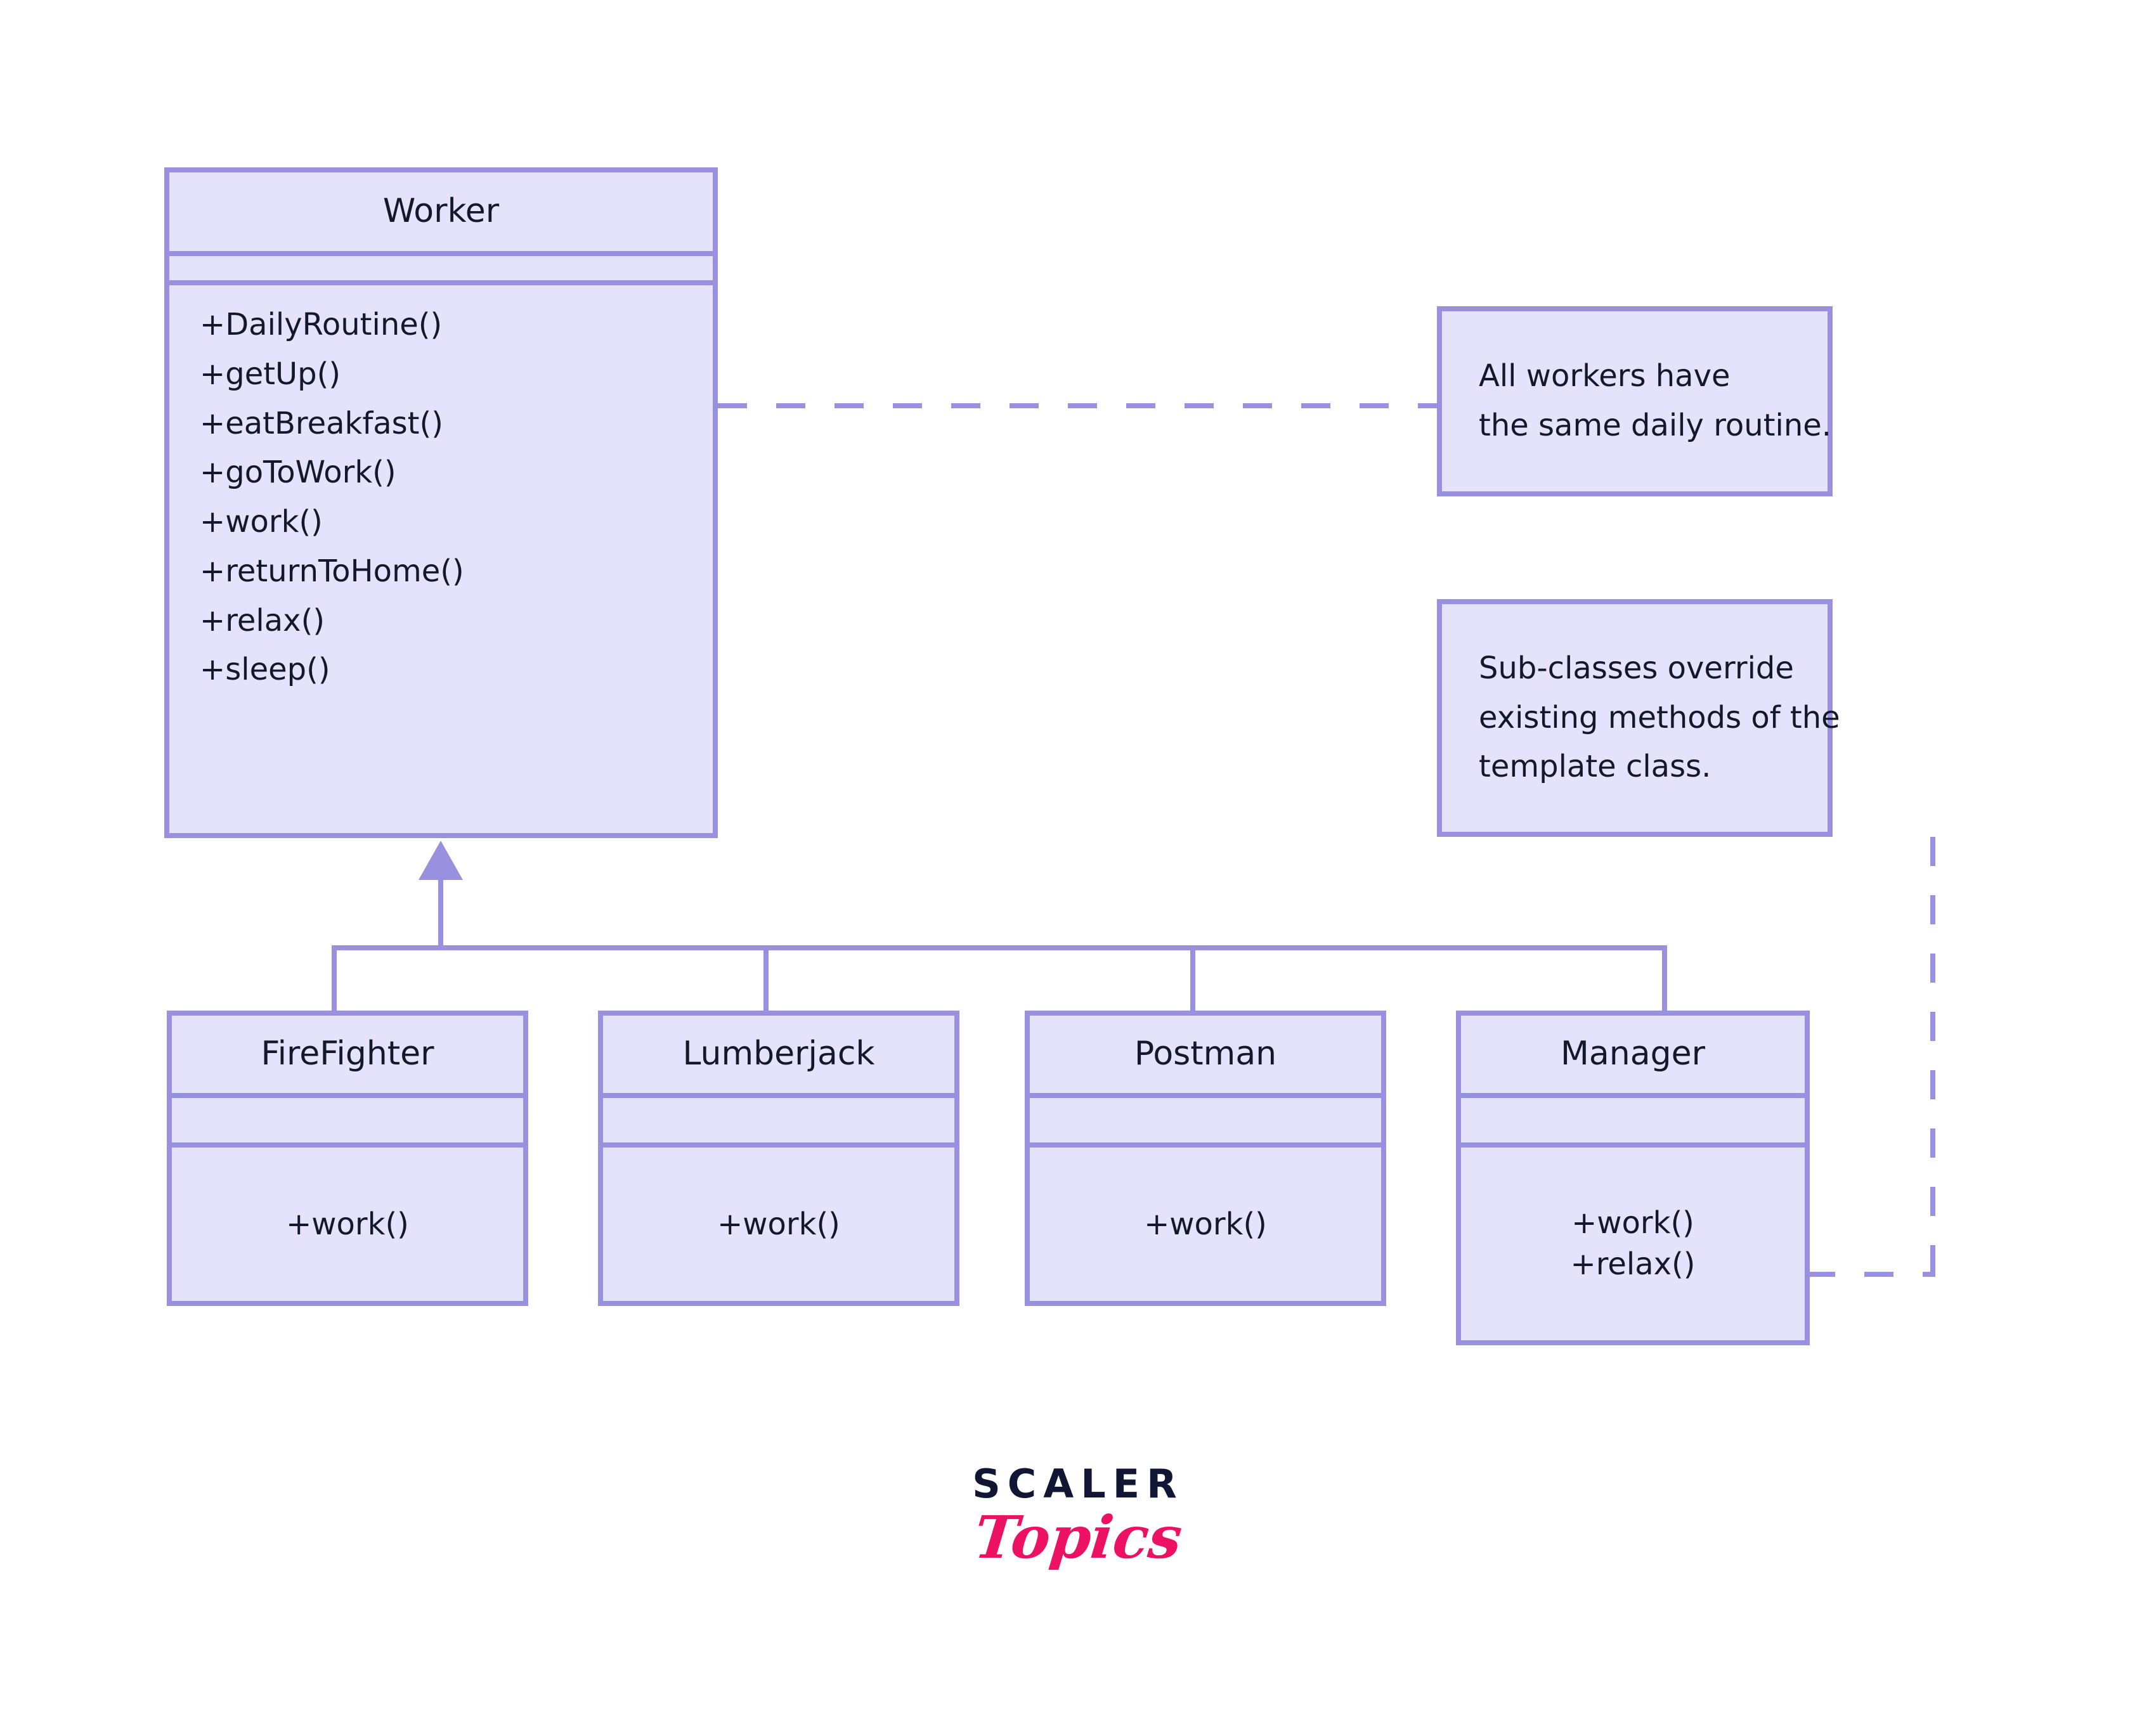 The width and height of the screenshot is (2156, 1720). What do you see at coordinates (1656, 426) in the screenshot?
I see `note-line: the same daily routine.` at bounding box center [1656, 426].